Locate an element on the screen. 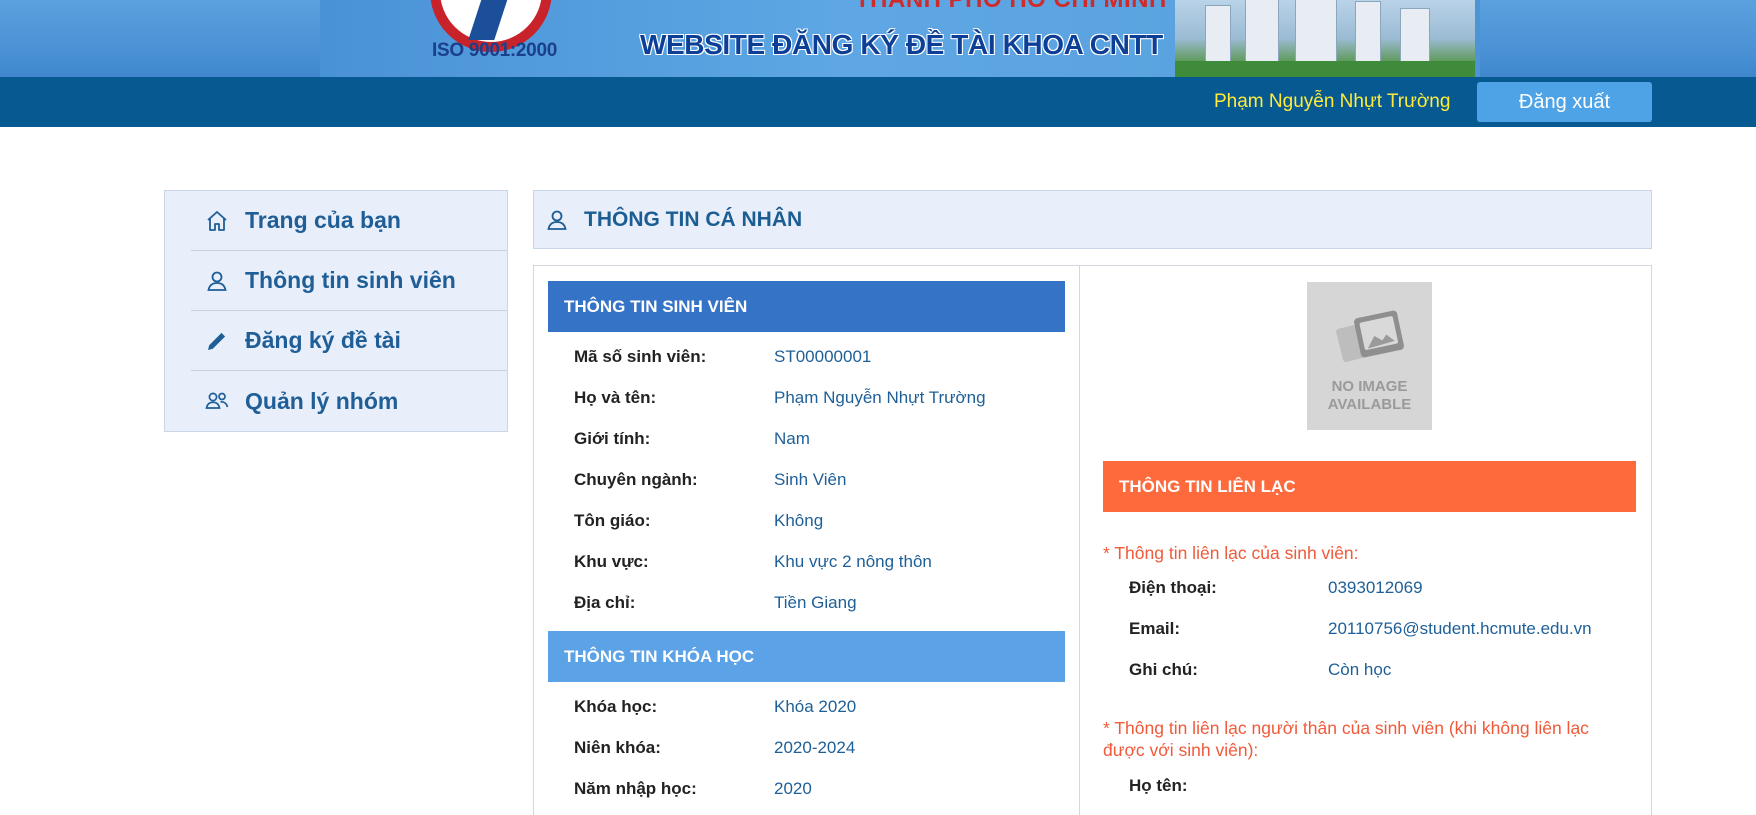  field-label: Năm nhập học: is located at coordinates (635, 788).